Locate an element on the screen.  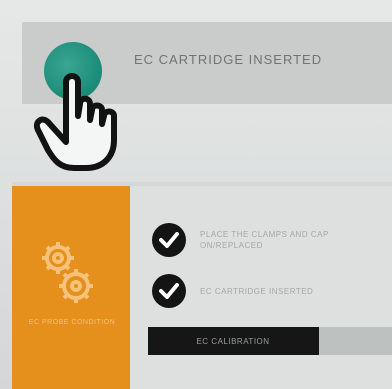
gear-icon is located at coordinates (67, 272).